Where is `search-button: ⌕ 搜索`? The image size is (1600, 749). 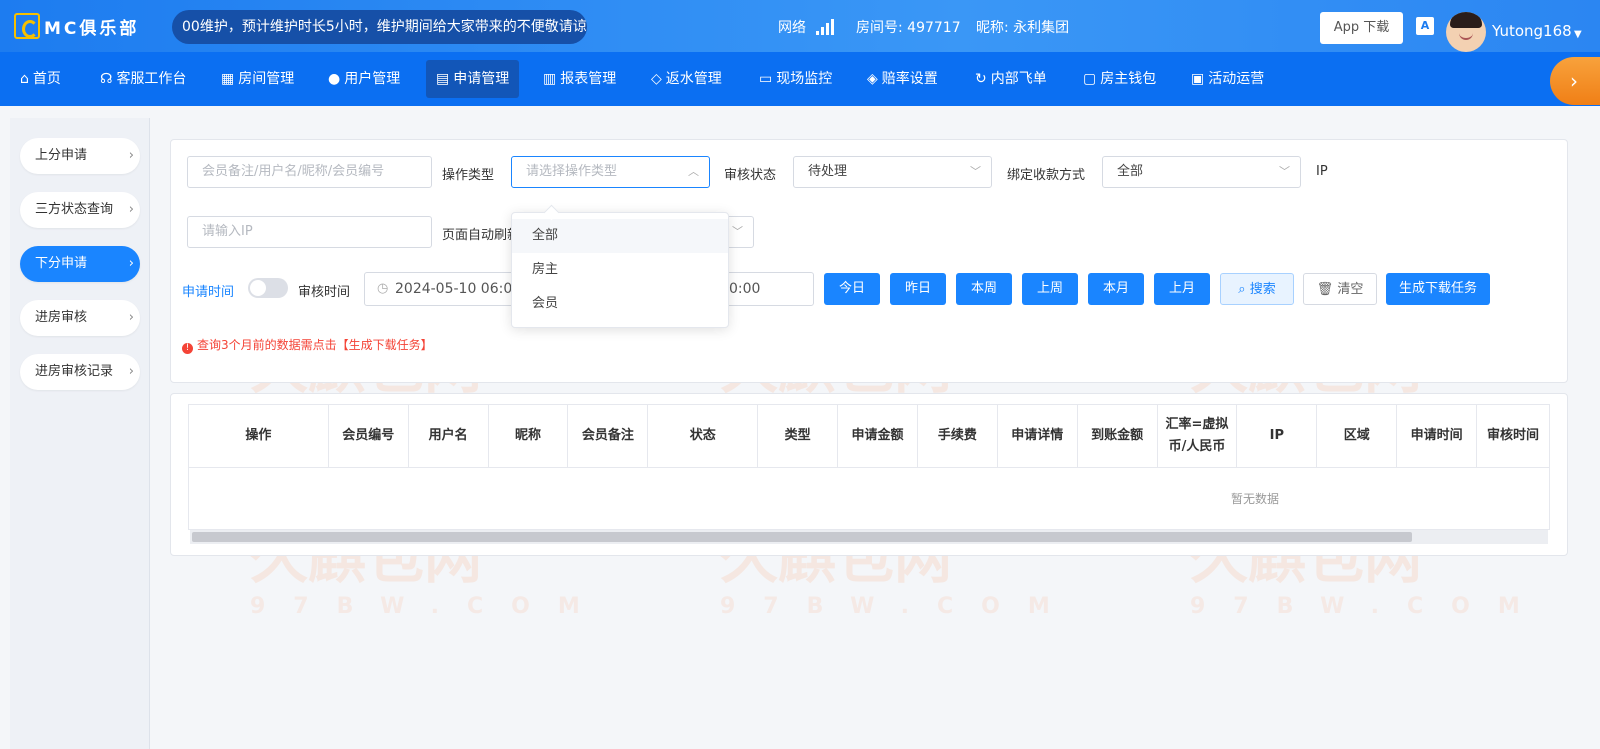
search-button: ⌕ 搜索 is located at coordinates (1257, 289).